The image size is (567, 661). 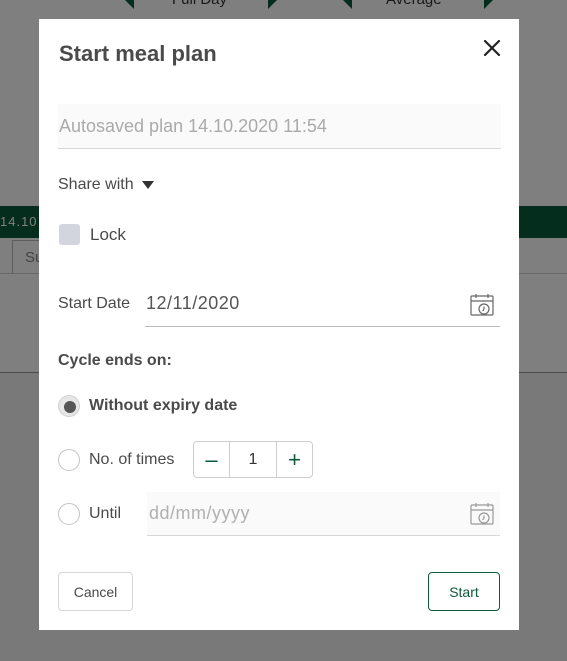 I want to click on option-until-label: Until, so click(x=105, y=513).